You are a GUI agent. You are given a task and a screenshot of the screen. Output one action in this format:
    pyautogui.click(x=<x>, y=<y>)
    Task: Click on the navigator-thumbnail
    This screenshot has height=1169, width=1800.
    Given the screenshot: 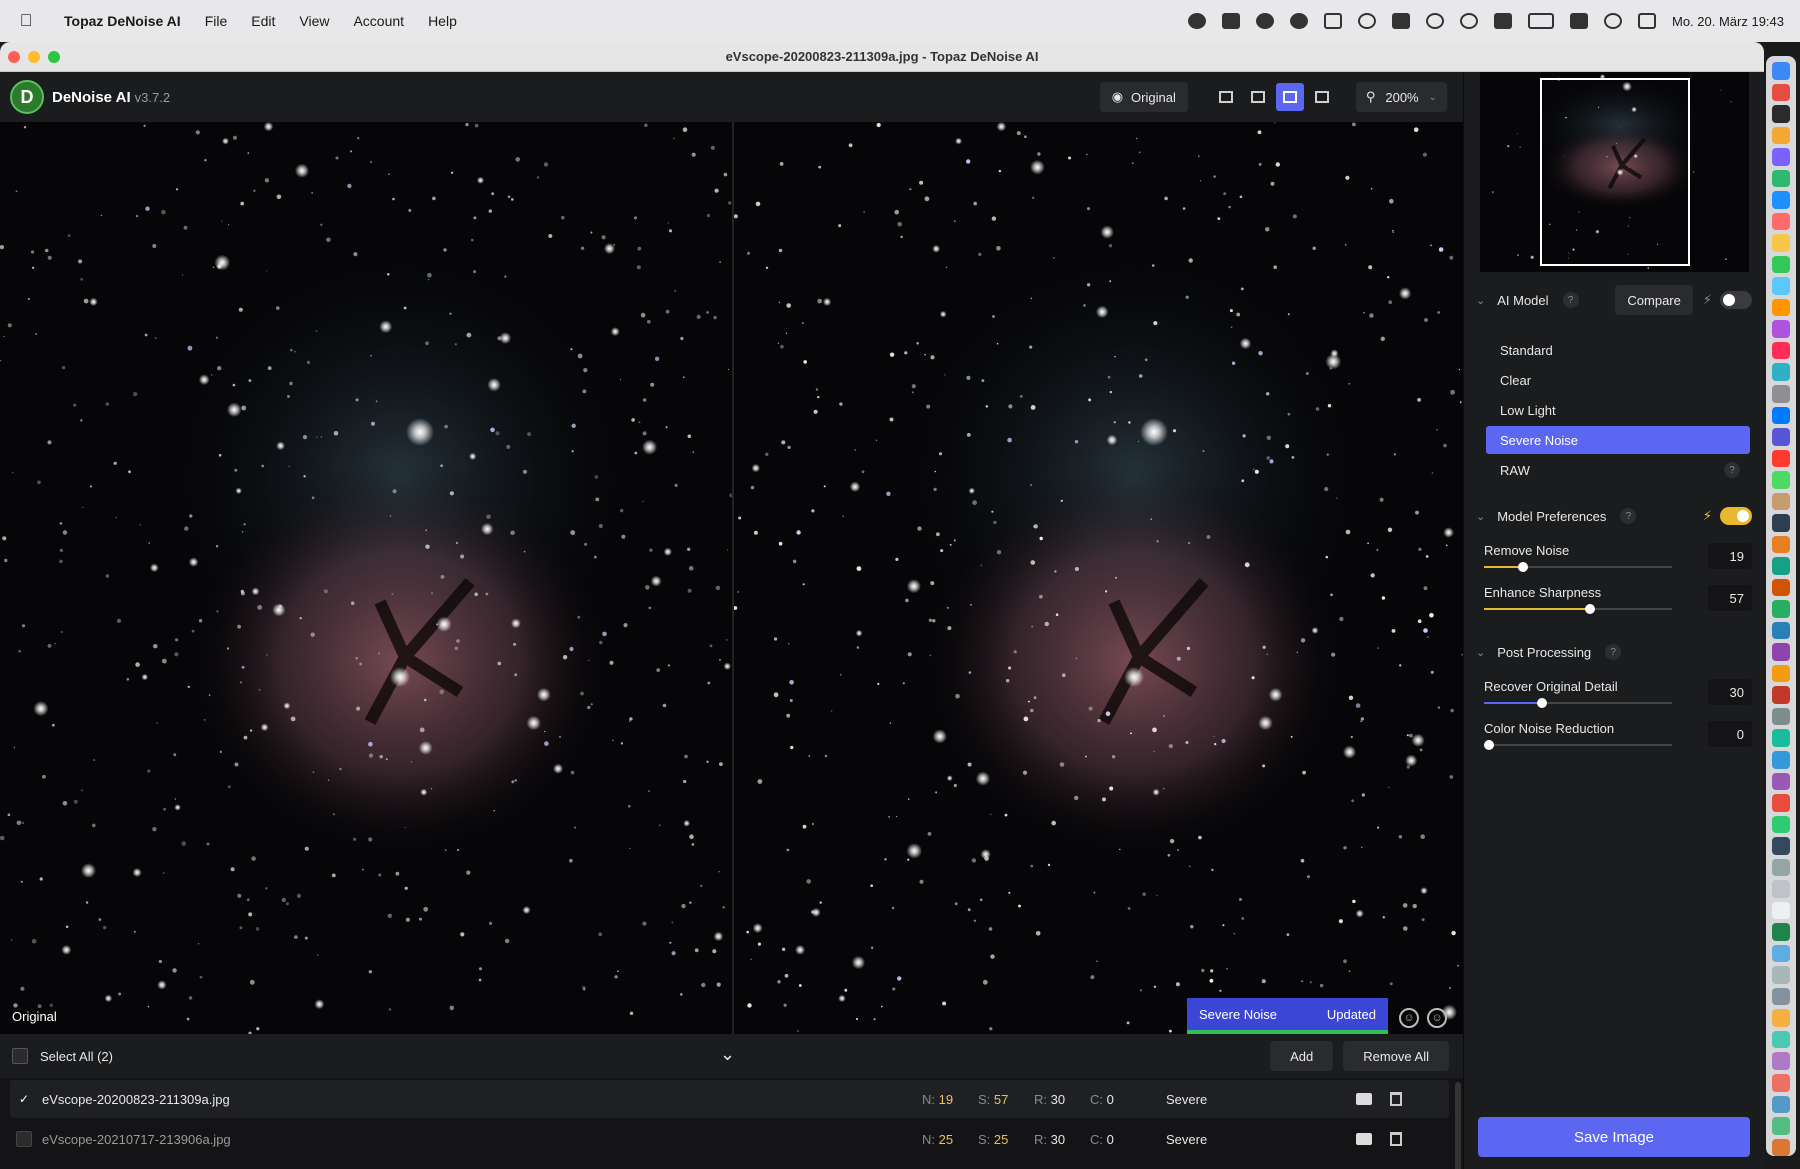 What is the action you would take?
    pyautogui.click(x=1614, y=172)
    